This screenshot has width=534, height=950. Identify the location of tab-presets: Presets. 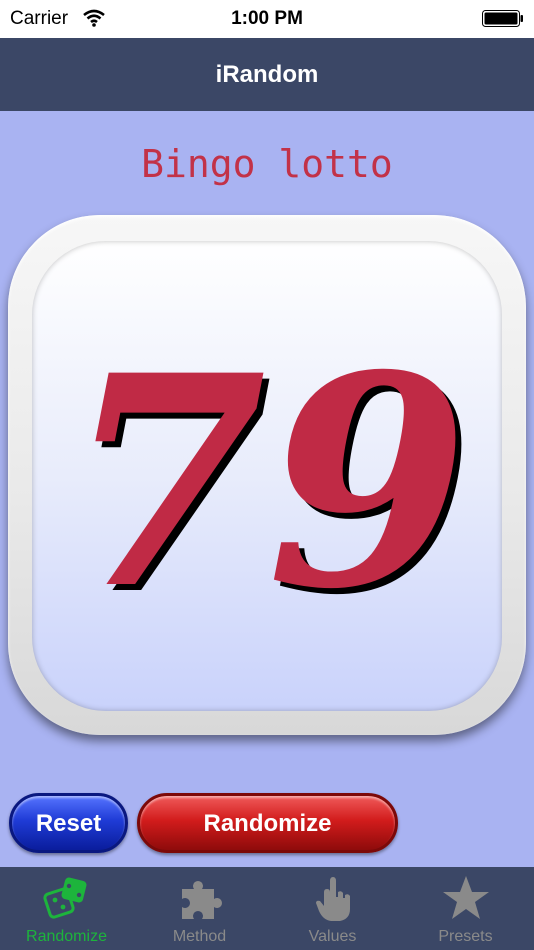
(465, 908).